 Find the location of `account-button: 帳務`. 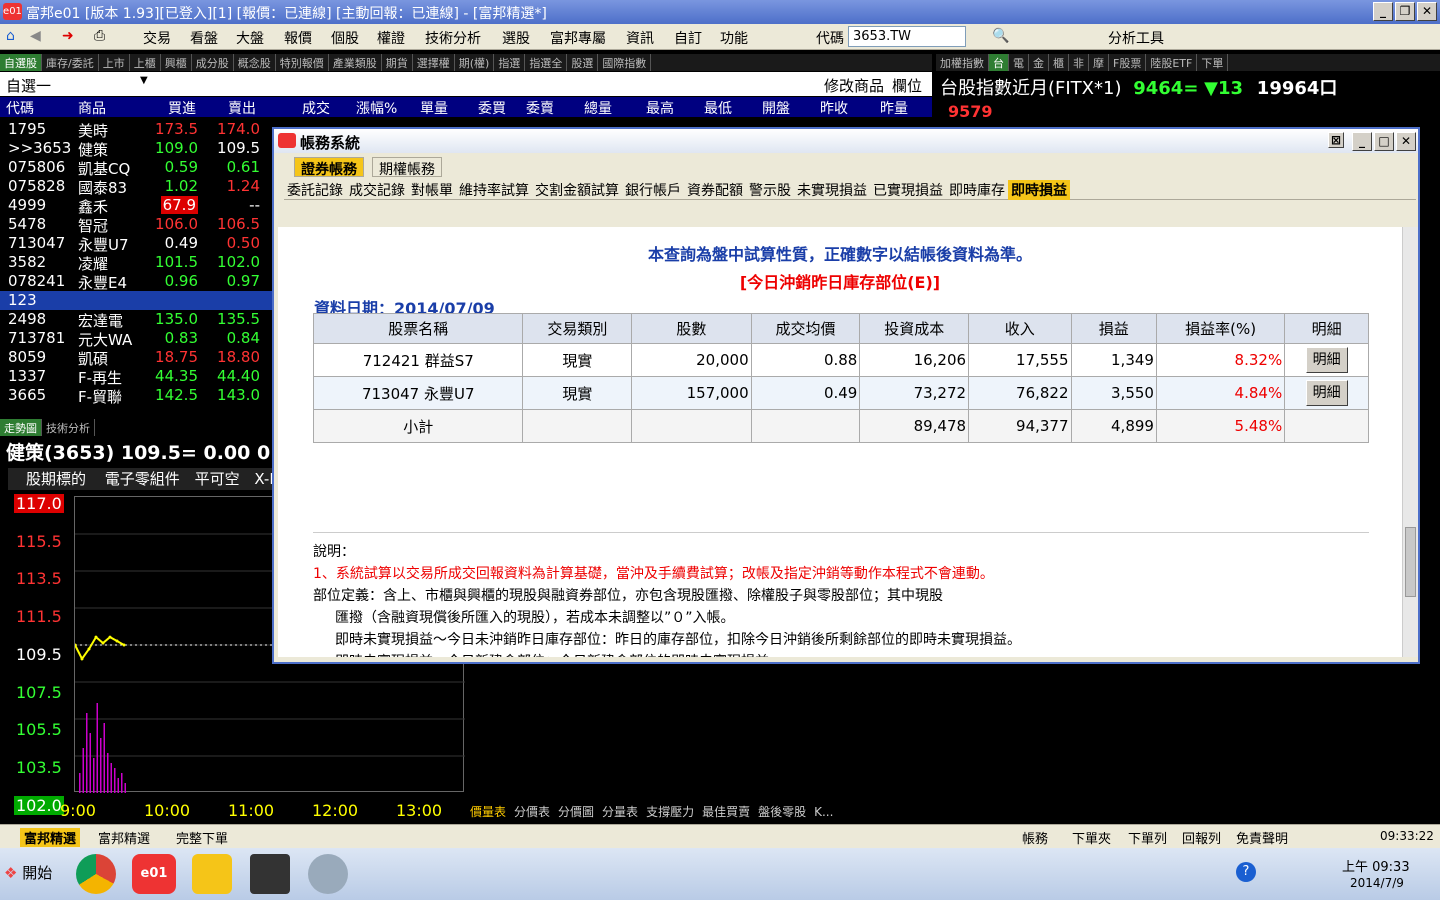

account-button: 帳務 is located at coordinates (1035, 837).